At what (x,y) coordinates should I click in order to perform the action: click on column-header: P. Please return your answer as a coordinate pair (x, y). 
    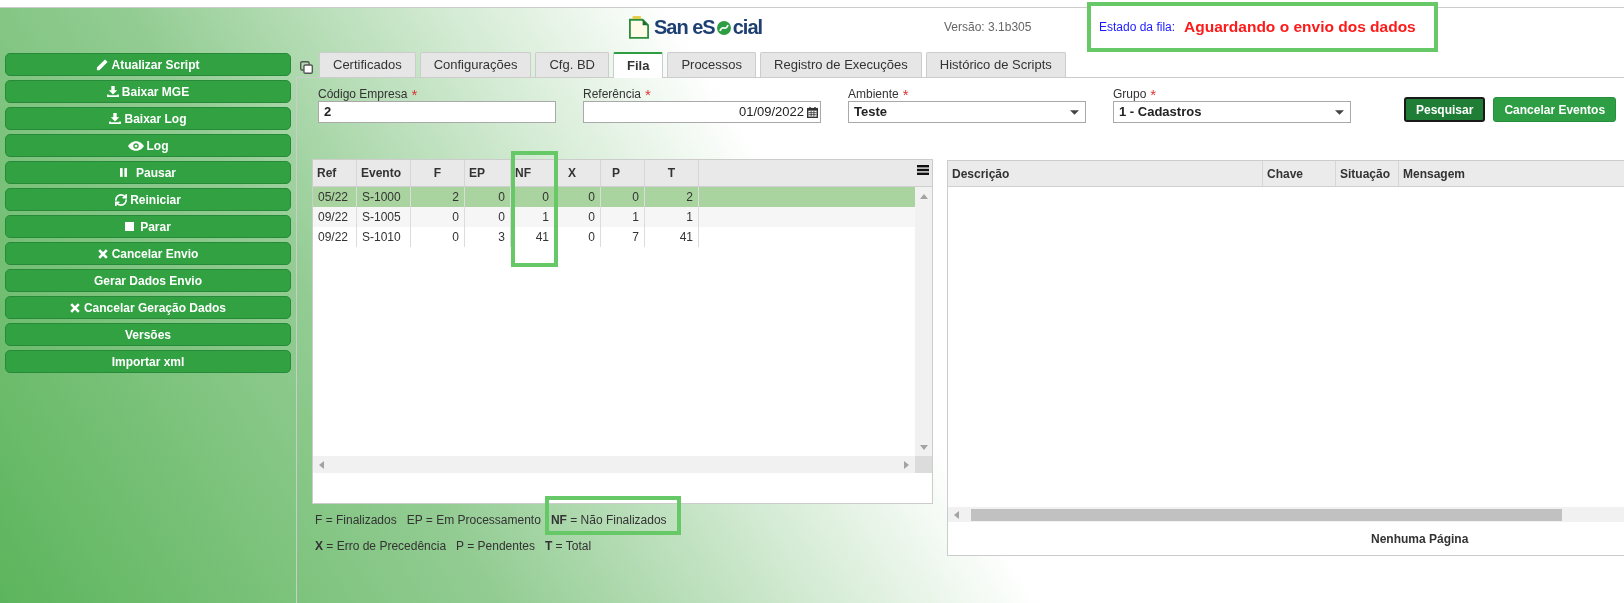
    Looking at the image, I should click on (616, 173).